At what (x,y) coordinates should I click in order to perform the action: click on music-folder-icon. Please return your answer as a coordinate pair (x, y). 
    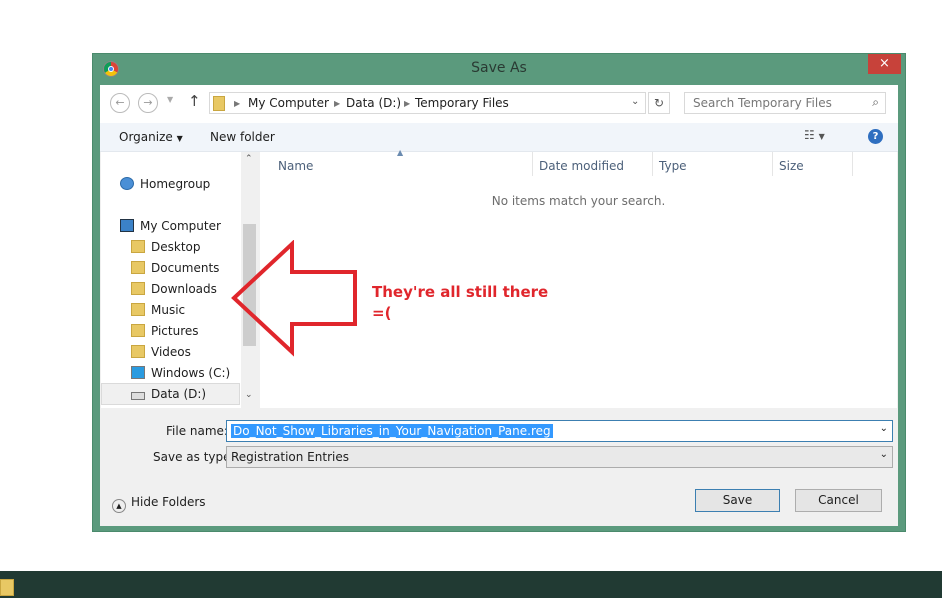
    Looking at the image, I should click on (138, 309).